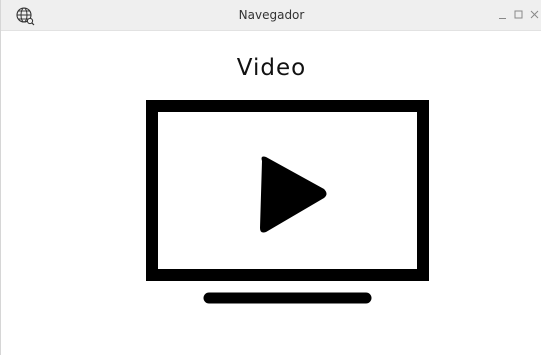 The width and height of the screenshot is (541, 355). I want to click on minimize-icon, so click(503, 15).